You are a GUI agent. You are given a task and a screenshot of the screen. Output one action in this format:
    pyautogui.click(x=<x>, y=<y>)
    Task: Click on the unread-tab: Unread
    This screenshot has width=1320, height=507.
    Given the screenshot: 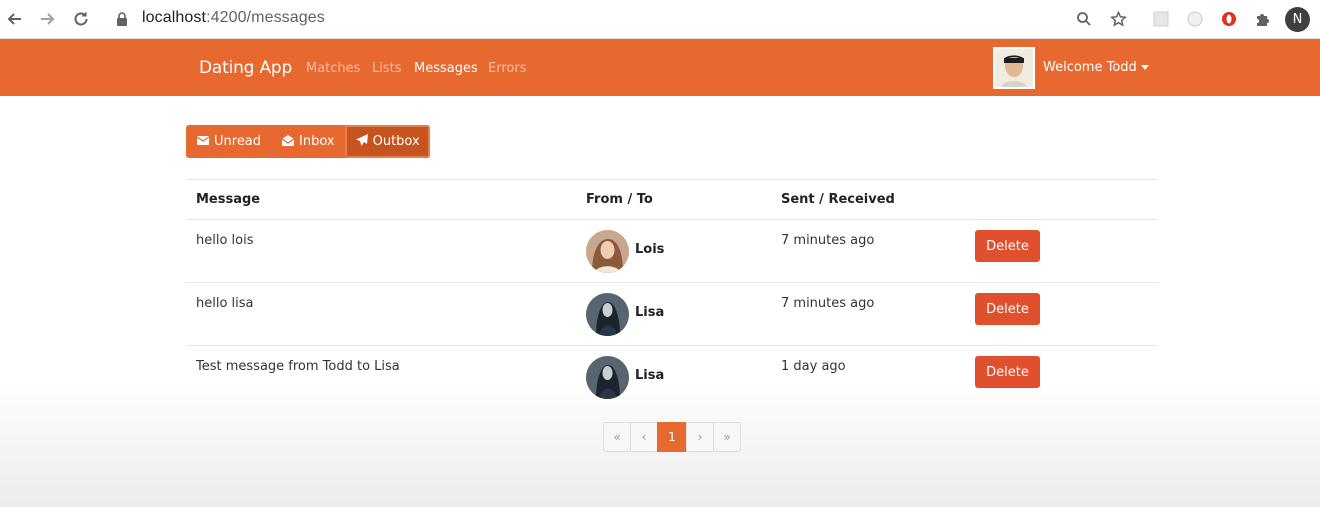 What is the action you would take?
    pyautogui.click(x=229, y=141)
    